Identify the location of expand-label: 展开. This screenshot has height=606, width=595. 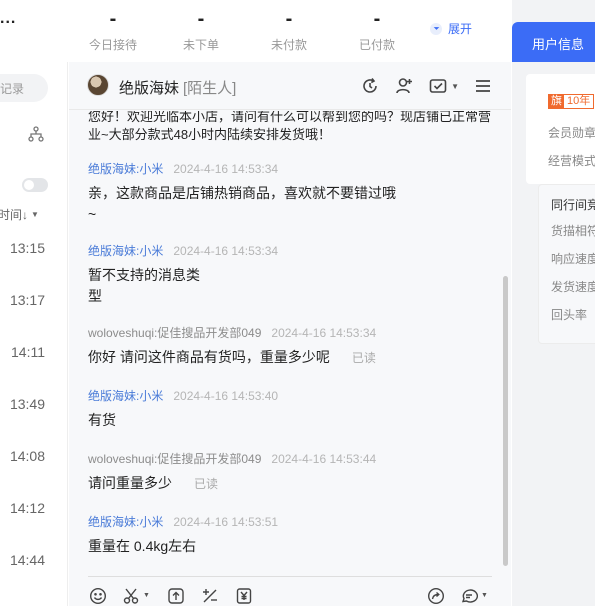
(460, 29).